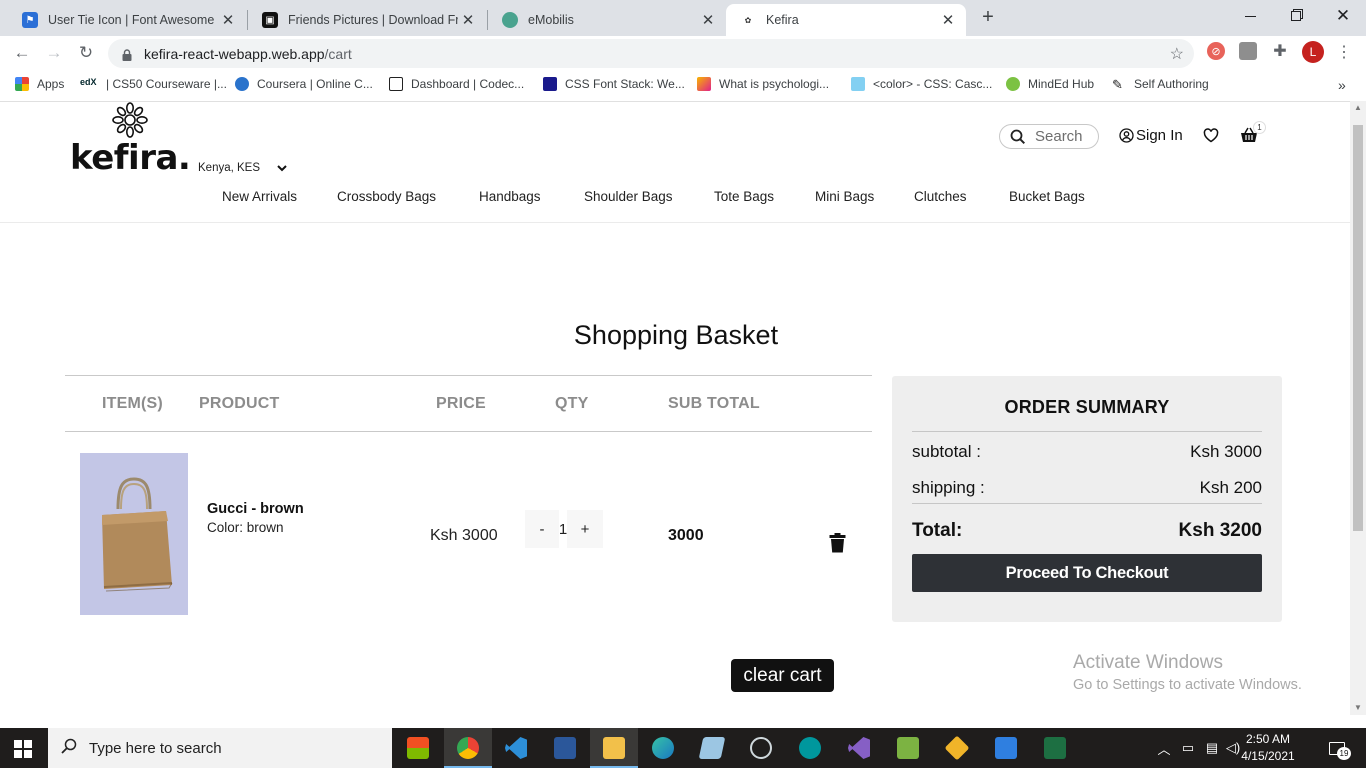 This screenshot has height=768, width=1366. What do you see at coordinates (565, 748) in the screenshot?
I see `taskbar-word` at bounding box center [565, 748].